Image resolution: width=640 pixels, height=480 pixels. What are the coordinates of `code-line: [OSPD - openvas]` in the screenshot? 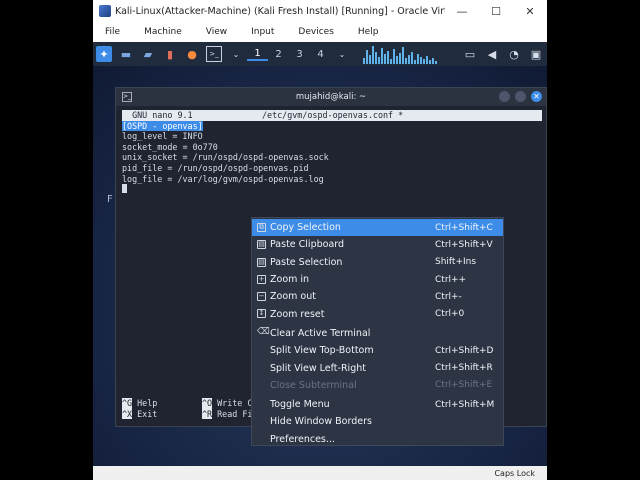 It's located at (332, 126).